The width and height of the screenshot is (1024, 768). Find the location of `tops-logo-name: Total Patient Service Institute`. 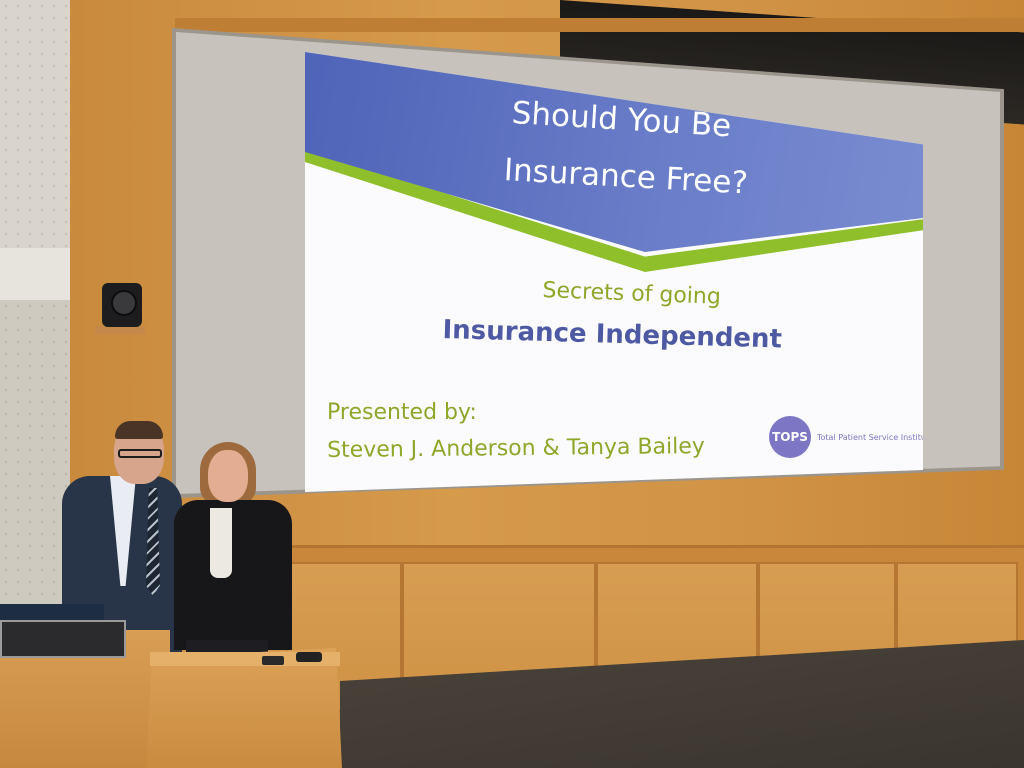

tops-logo-name: Total Patient Service Institute is located at coordinates (870, 437).